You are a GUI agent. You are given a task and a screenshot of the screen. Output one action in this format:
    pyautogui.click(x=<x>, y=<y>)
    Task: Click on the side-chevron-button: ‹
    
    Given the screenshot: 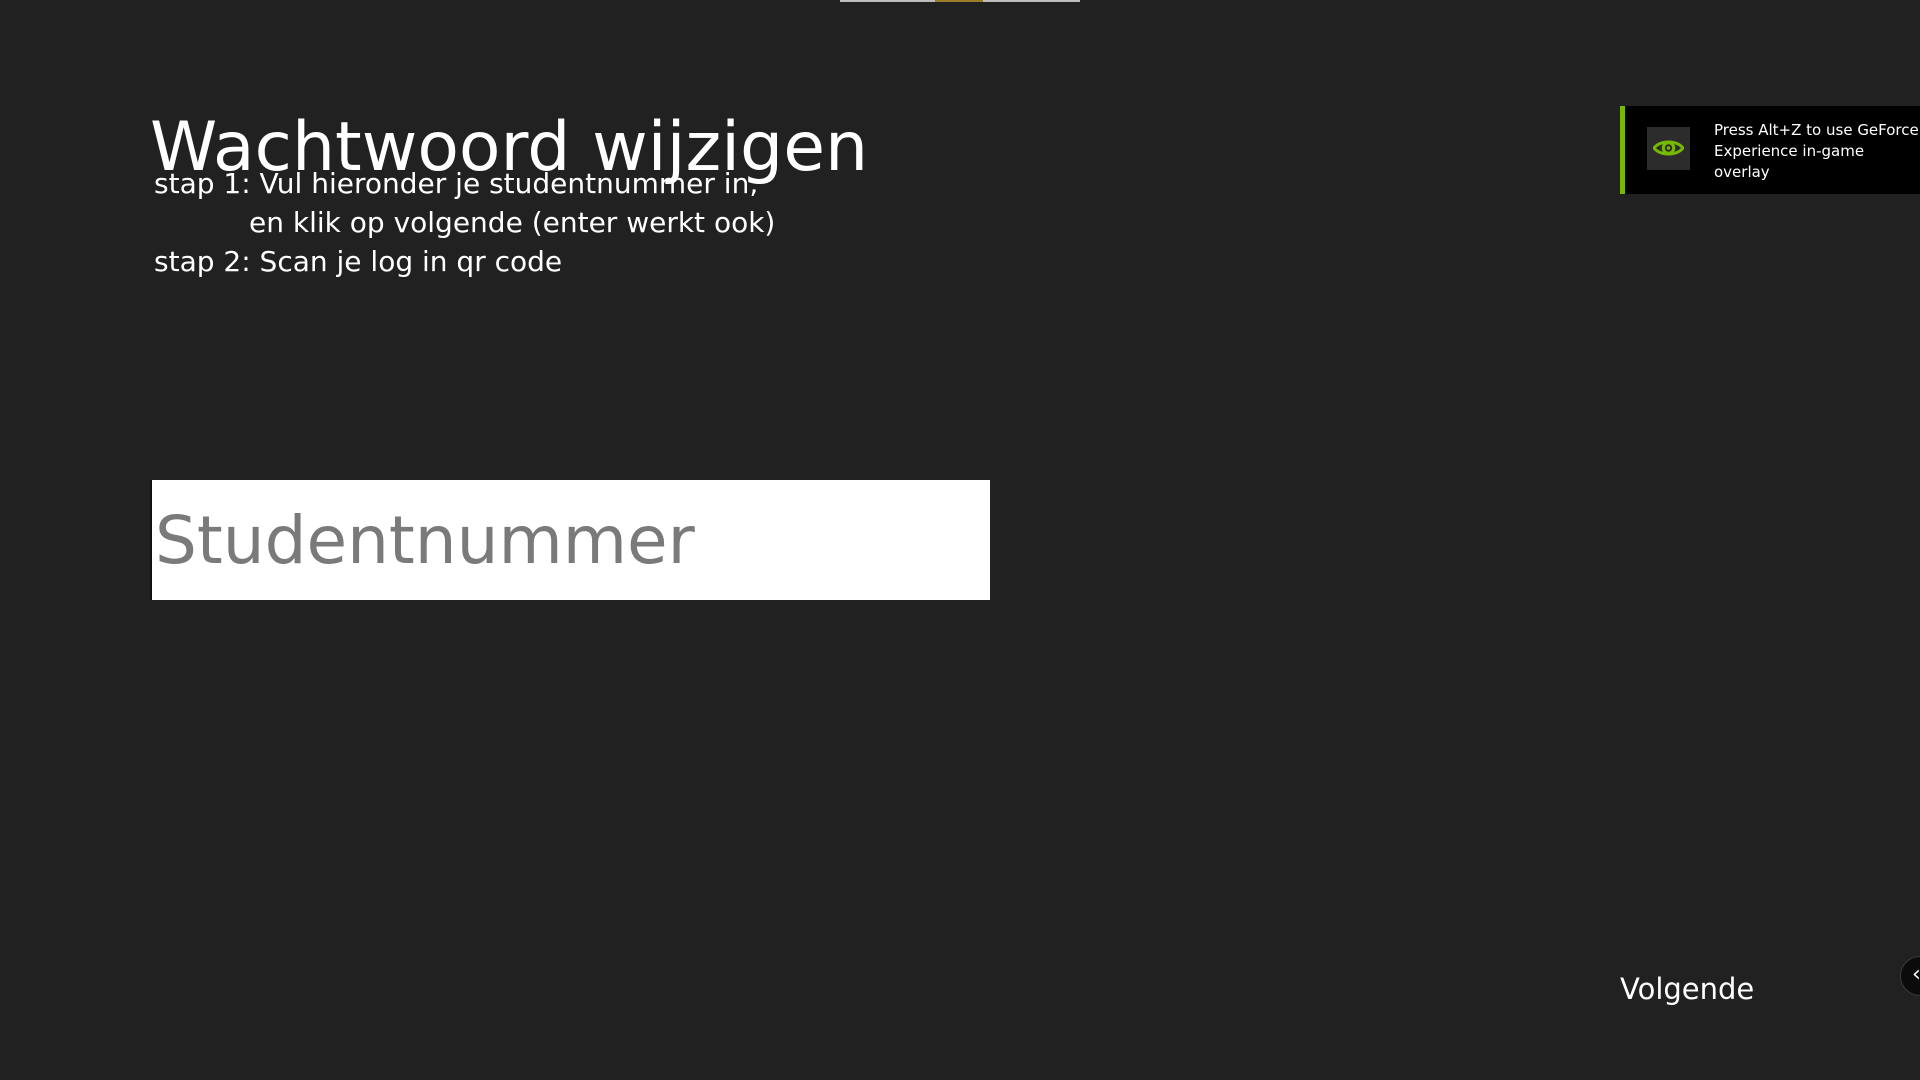 What is the action you would take?
    pyautogui.click(x=1910, y=976)
    